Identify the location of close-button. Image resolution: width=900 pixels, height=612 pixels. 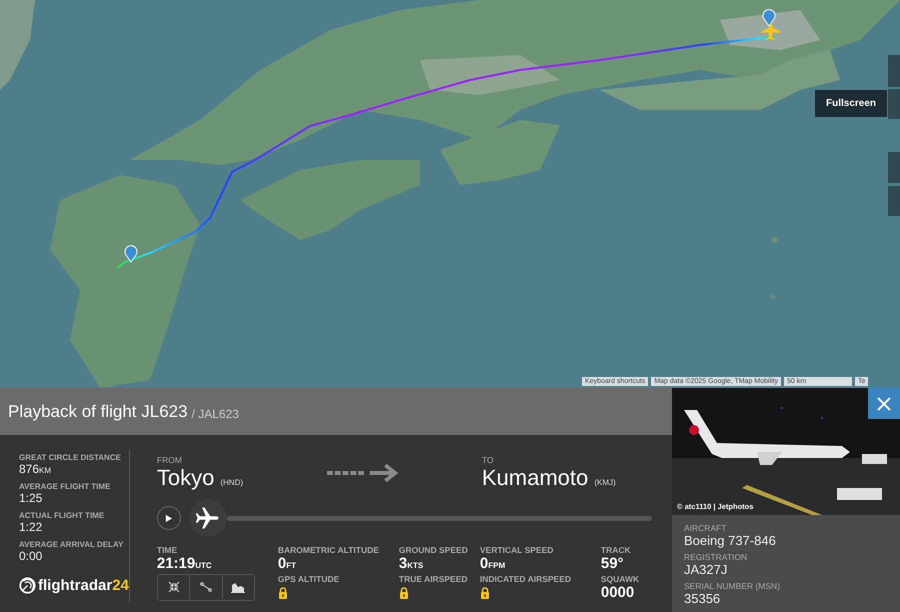
(884, 403).